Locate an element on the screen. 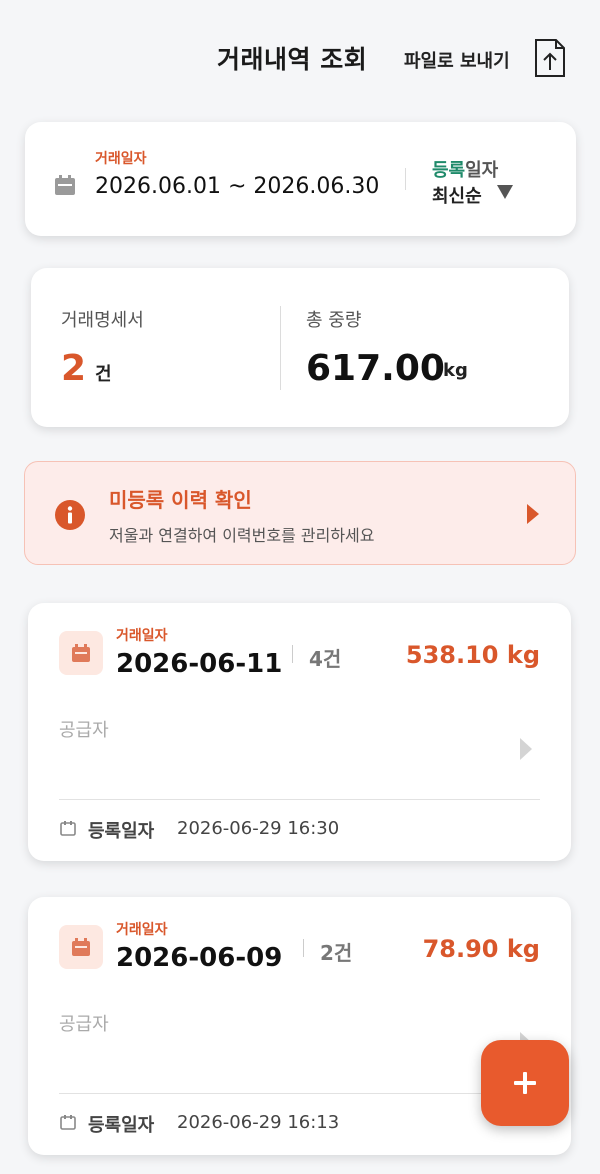 This screenshot has height=1174, width=600. unregistered-history-banner: 미등록 이력 확인 저울과 연결하여 이력번호를 관리하세요 is located at coordinates (300, 513).